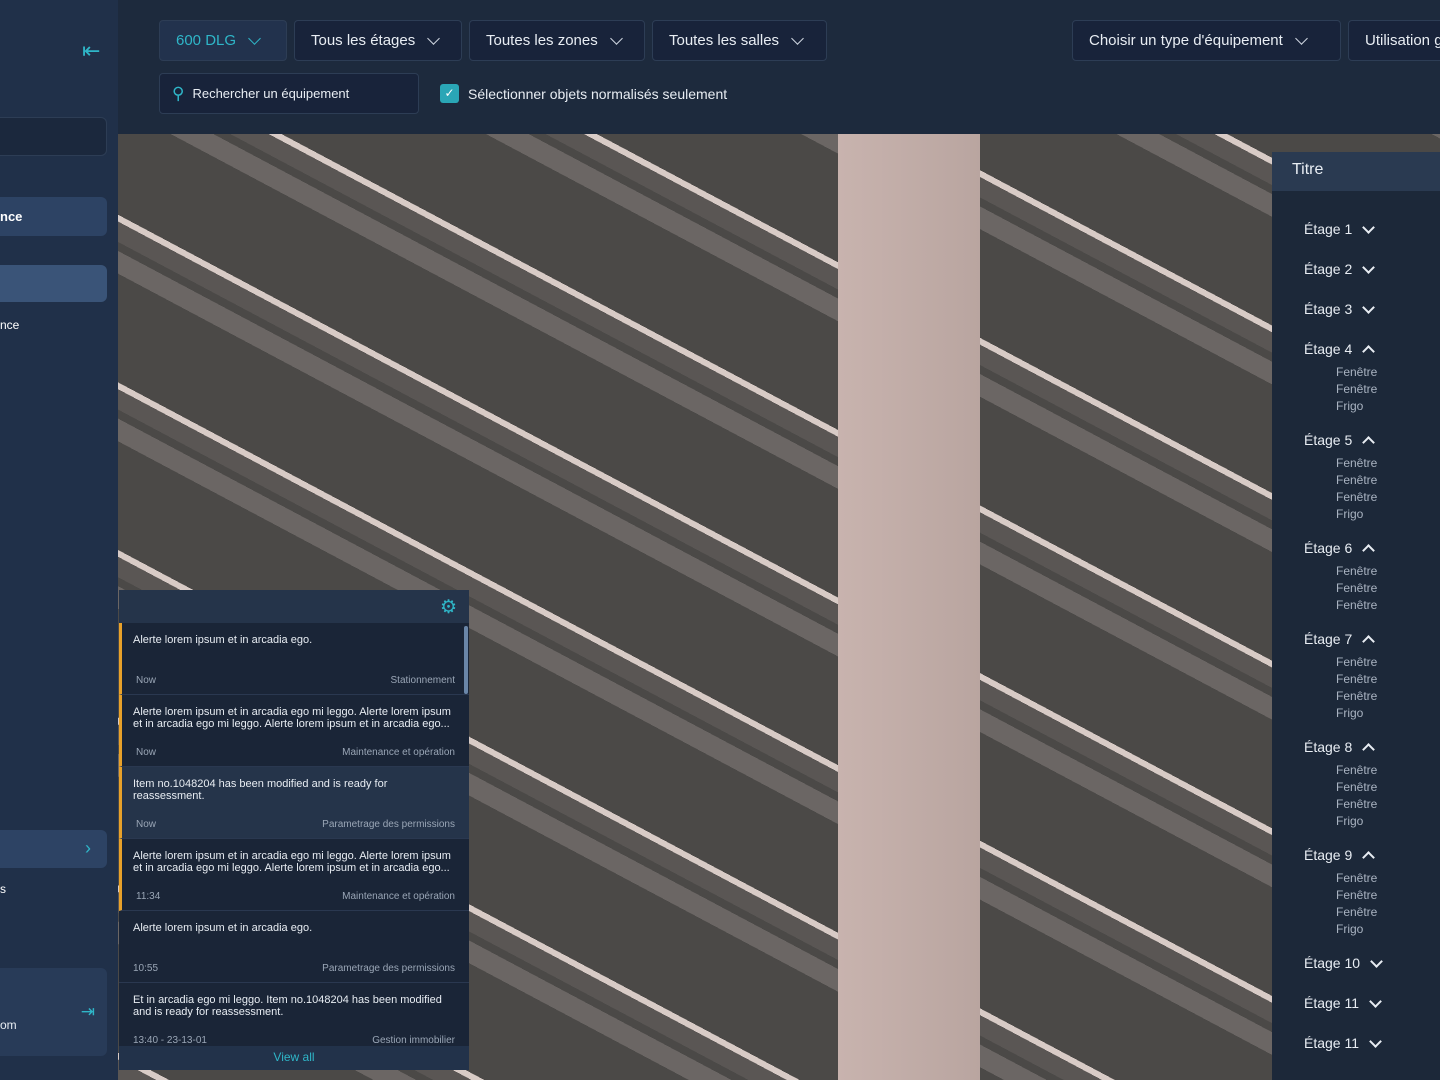 This screenshot has width=1440, height=1080. Describe the element at coordinates (1328, 349) in the screenshot. I see `floor-label: Étage 4` at that location.